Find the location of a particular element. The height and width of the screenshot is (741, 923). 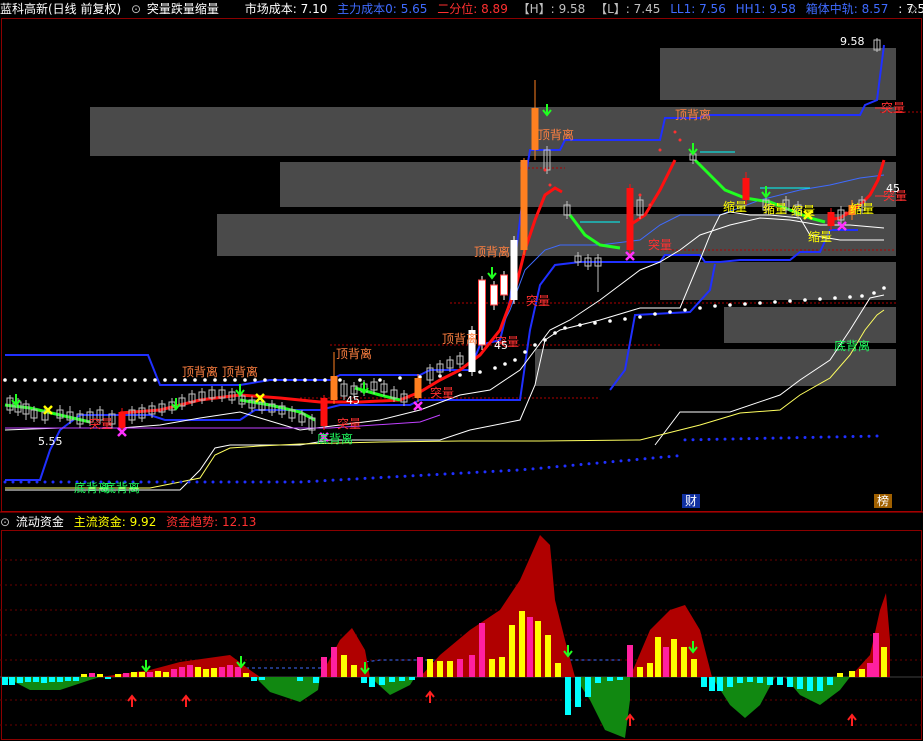

trend-area-green is located at coordinates (287, 689).